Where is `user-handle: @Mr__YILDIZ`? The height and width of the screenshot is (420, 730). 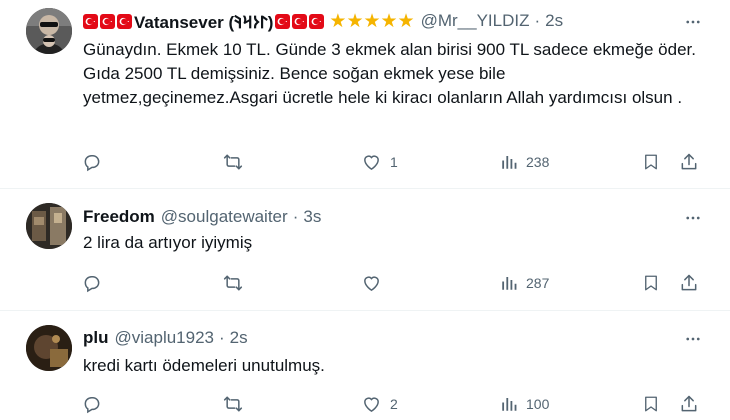
user-handle: @Mr__YILDIZ is located at coordinates (475, 21).